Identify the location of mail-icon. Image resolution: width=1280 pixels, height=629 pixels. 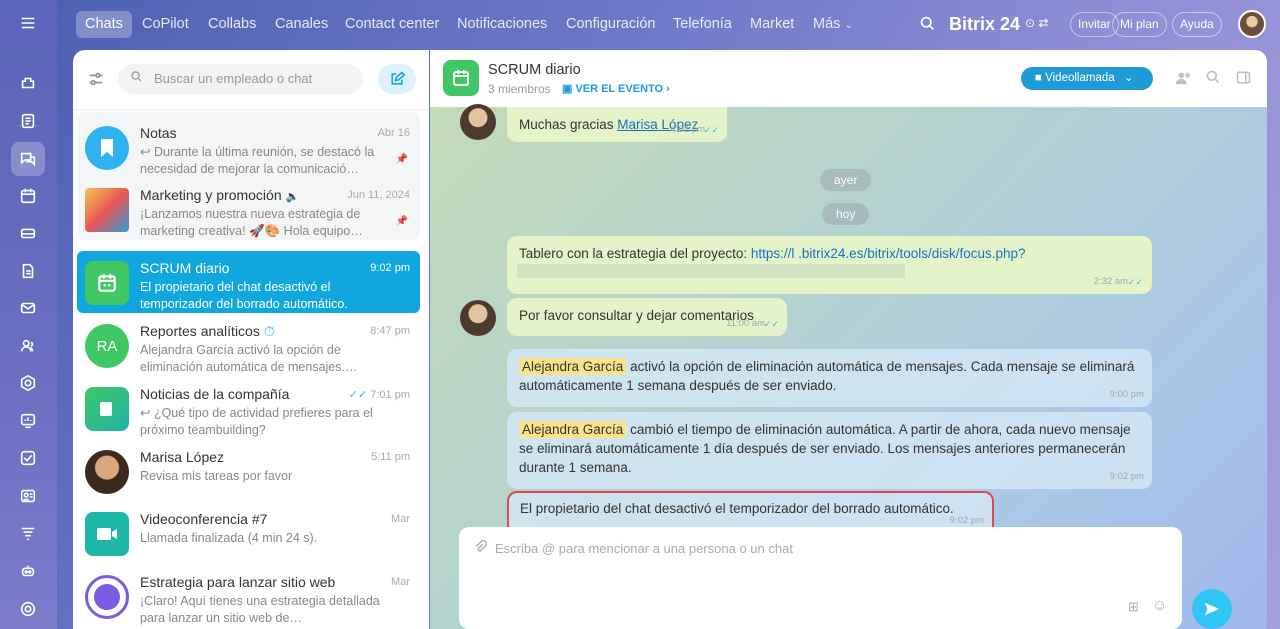
(28, 308).